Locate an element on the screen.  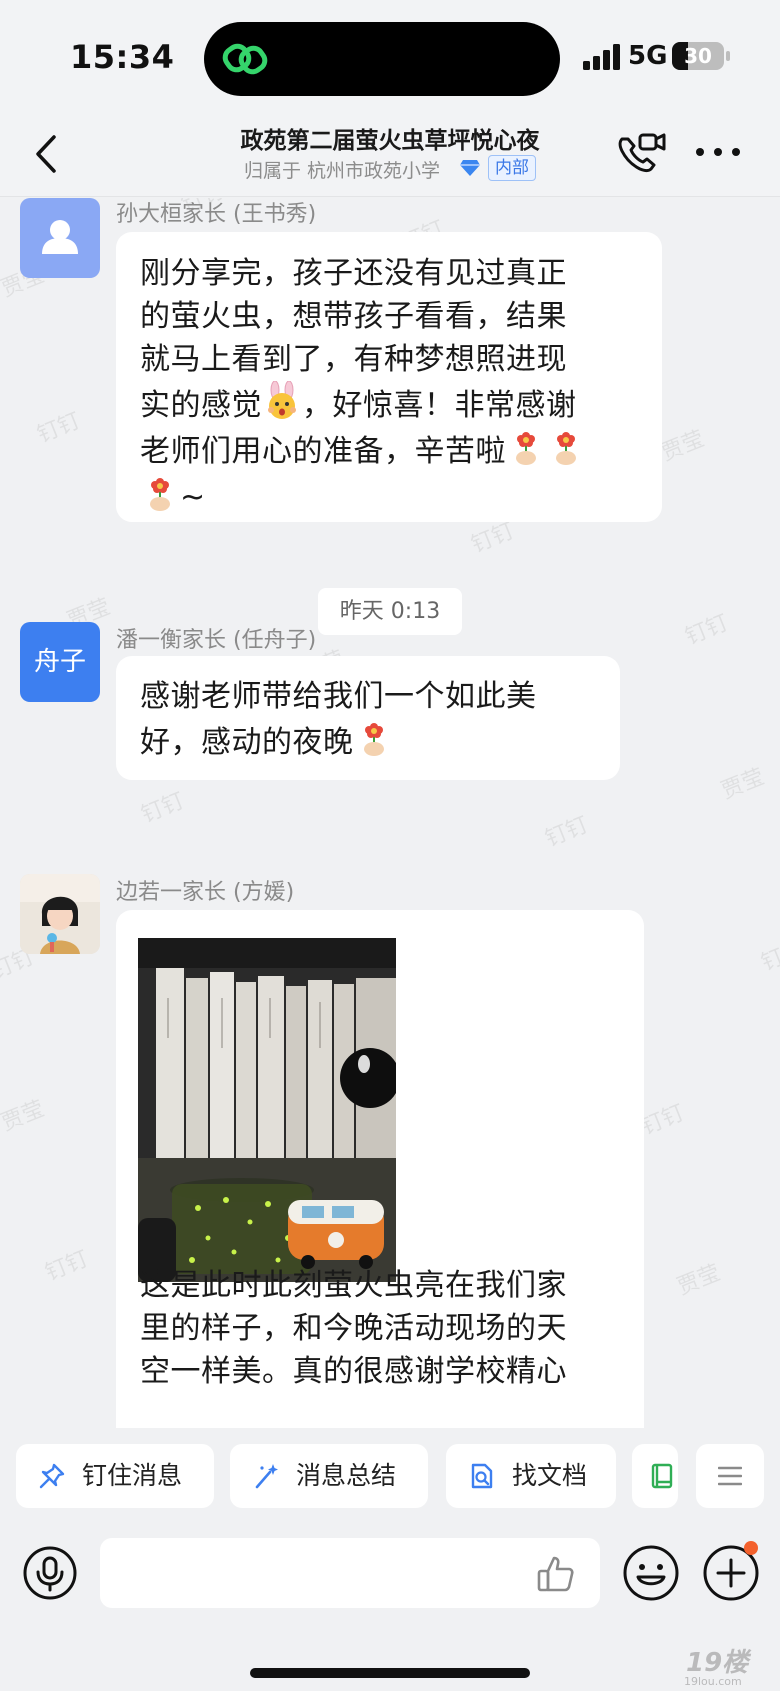
message-text: 老师们用心的准备，辛苦啦 is located at coordinates (323, 451).